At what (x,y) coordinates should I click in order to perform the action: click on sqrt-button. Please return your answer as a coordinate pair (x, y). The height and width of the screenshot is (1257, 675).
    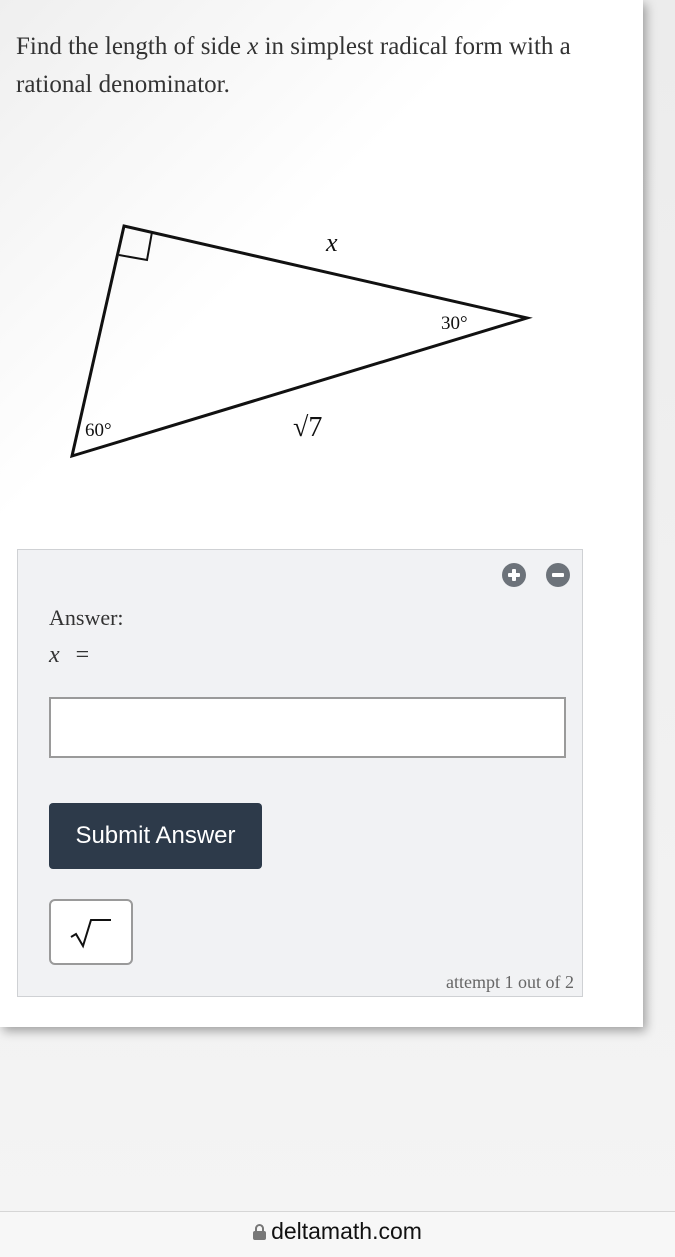
    Looking at the image, I should click on (91, 932).